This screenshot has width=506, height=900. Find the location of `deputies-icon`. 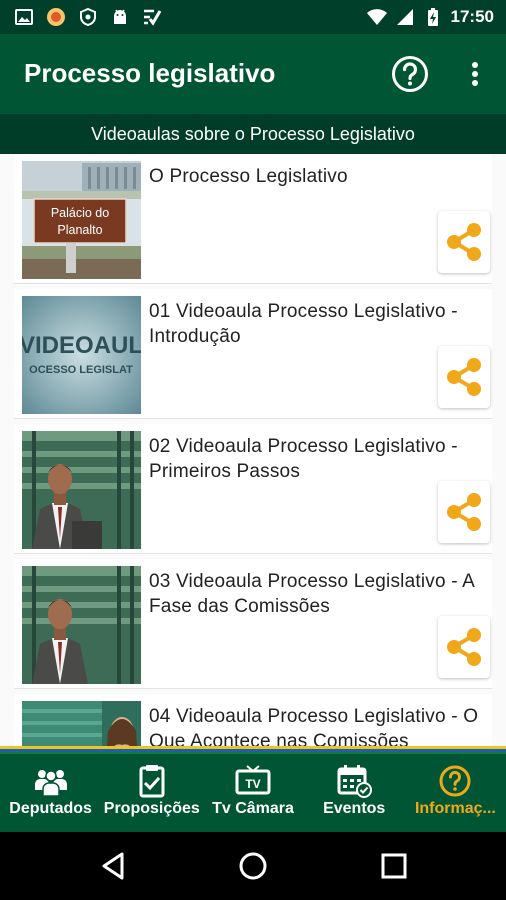

deputies-icon is located at coordinates (51, 781).